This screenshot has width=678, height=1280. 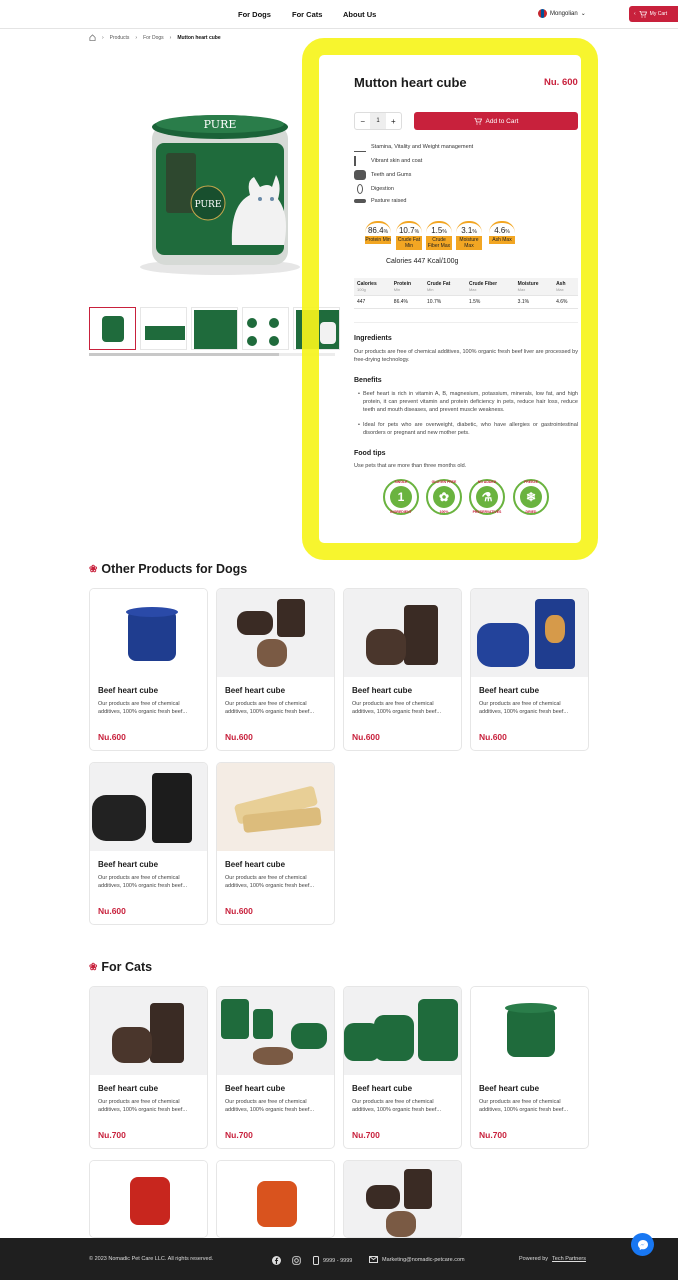 I want to click on powered-by: Powered by Tech Partners, so click(x=552, y=1259).